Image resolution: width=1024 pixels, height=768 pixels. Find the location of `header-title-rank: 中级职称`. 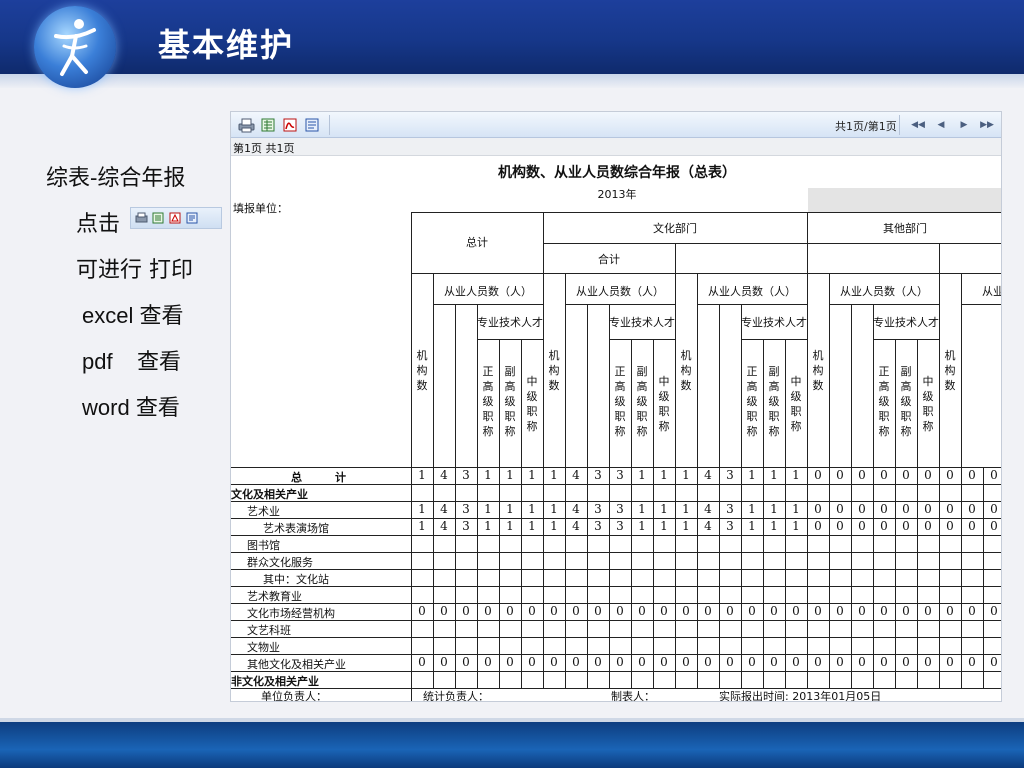

header-title-rank: 中级职称 is located at coordinates (664, 404).